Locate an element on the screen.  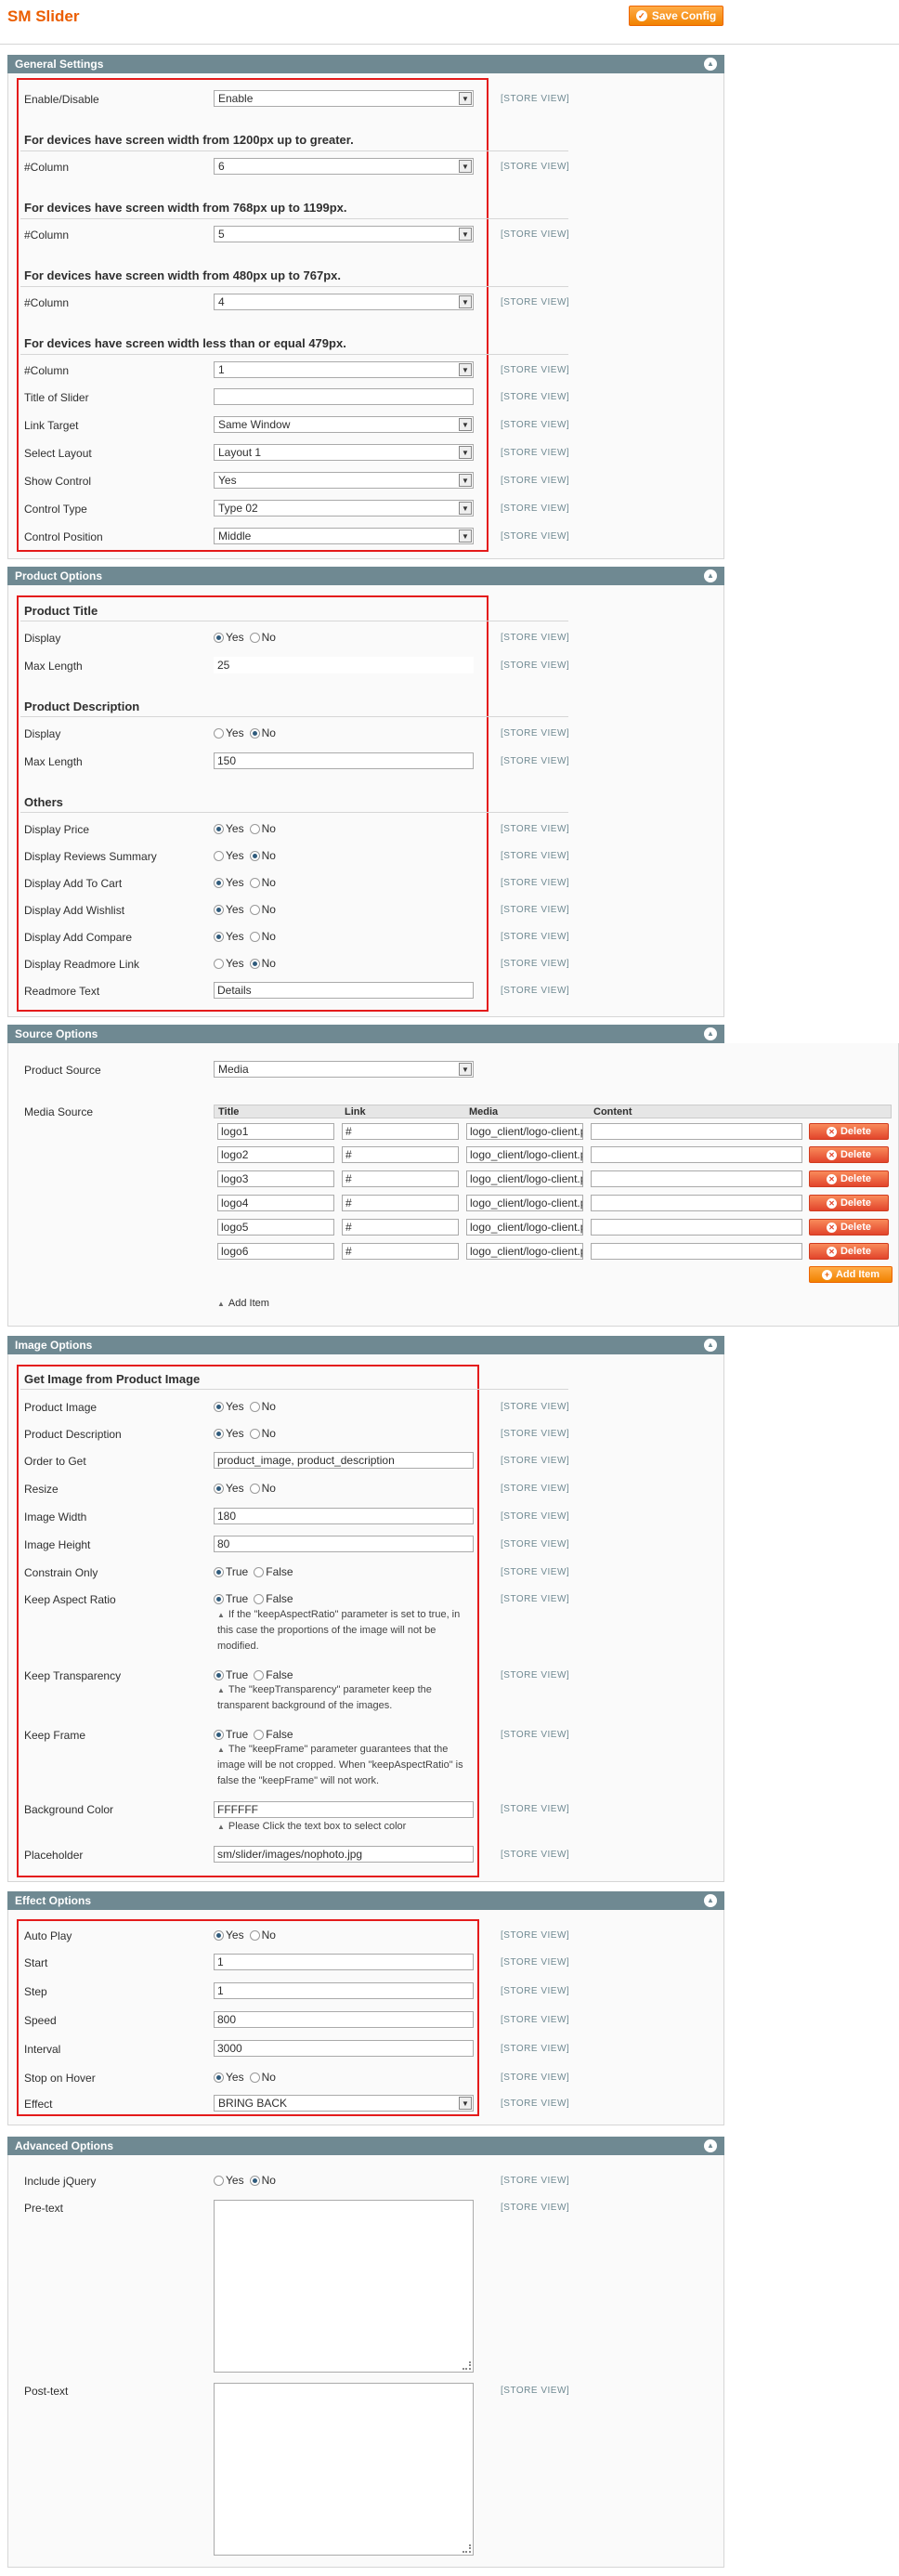
control-position-select: Middle ▼ is located at coordinates (344, 536).